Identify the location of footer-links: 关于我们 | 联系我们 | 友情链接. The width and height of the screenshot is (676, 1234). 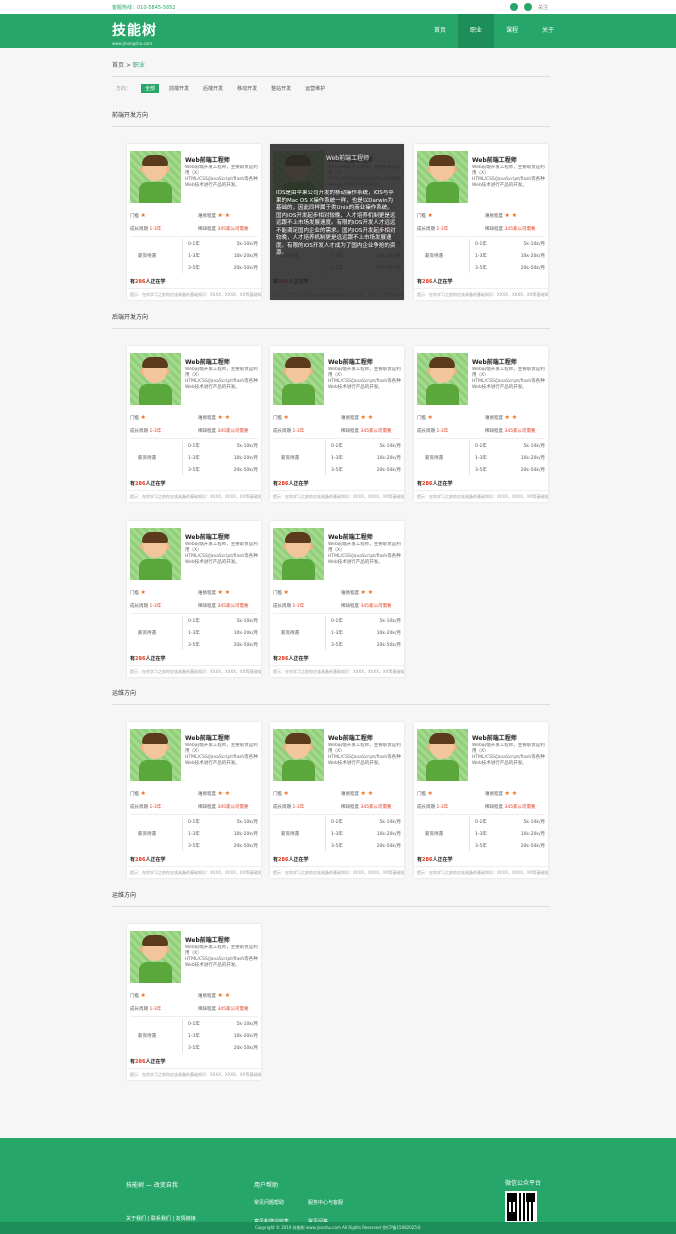
(161, 1218).